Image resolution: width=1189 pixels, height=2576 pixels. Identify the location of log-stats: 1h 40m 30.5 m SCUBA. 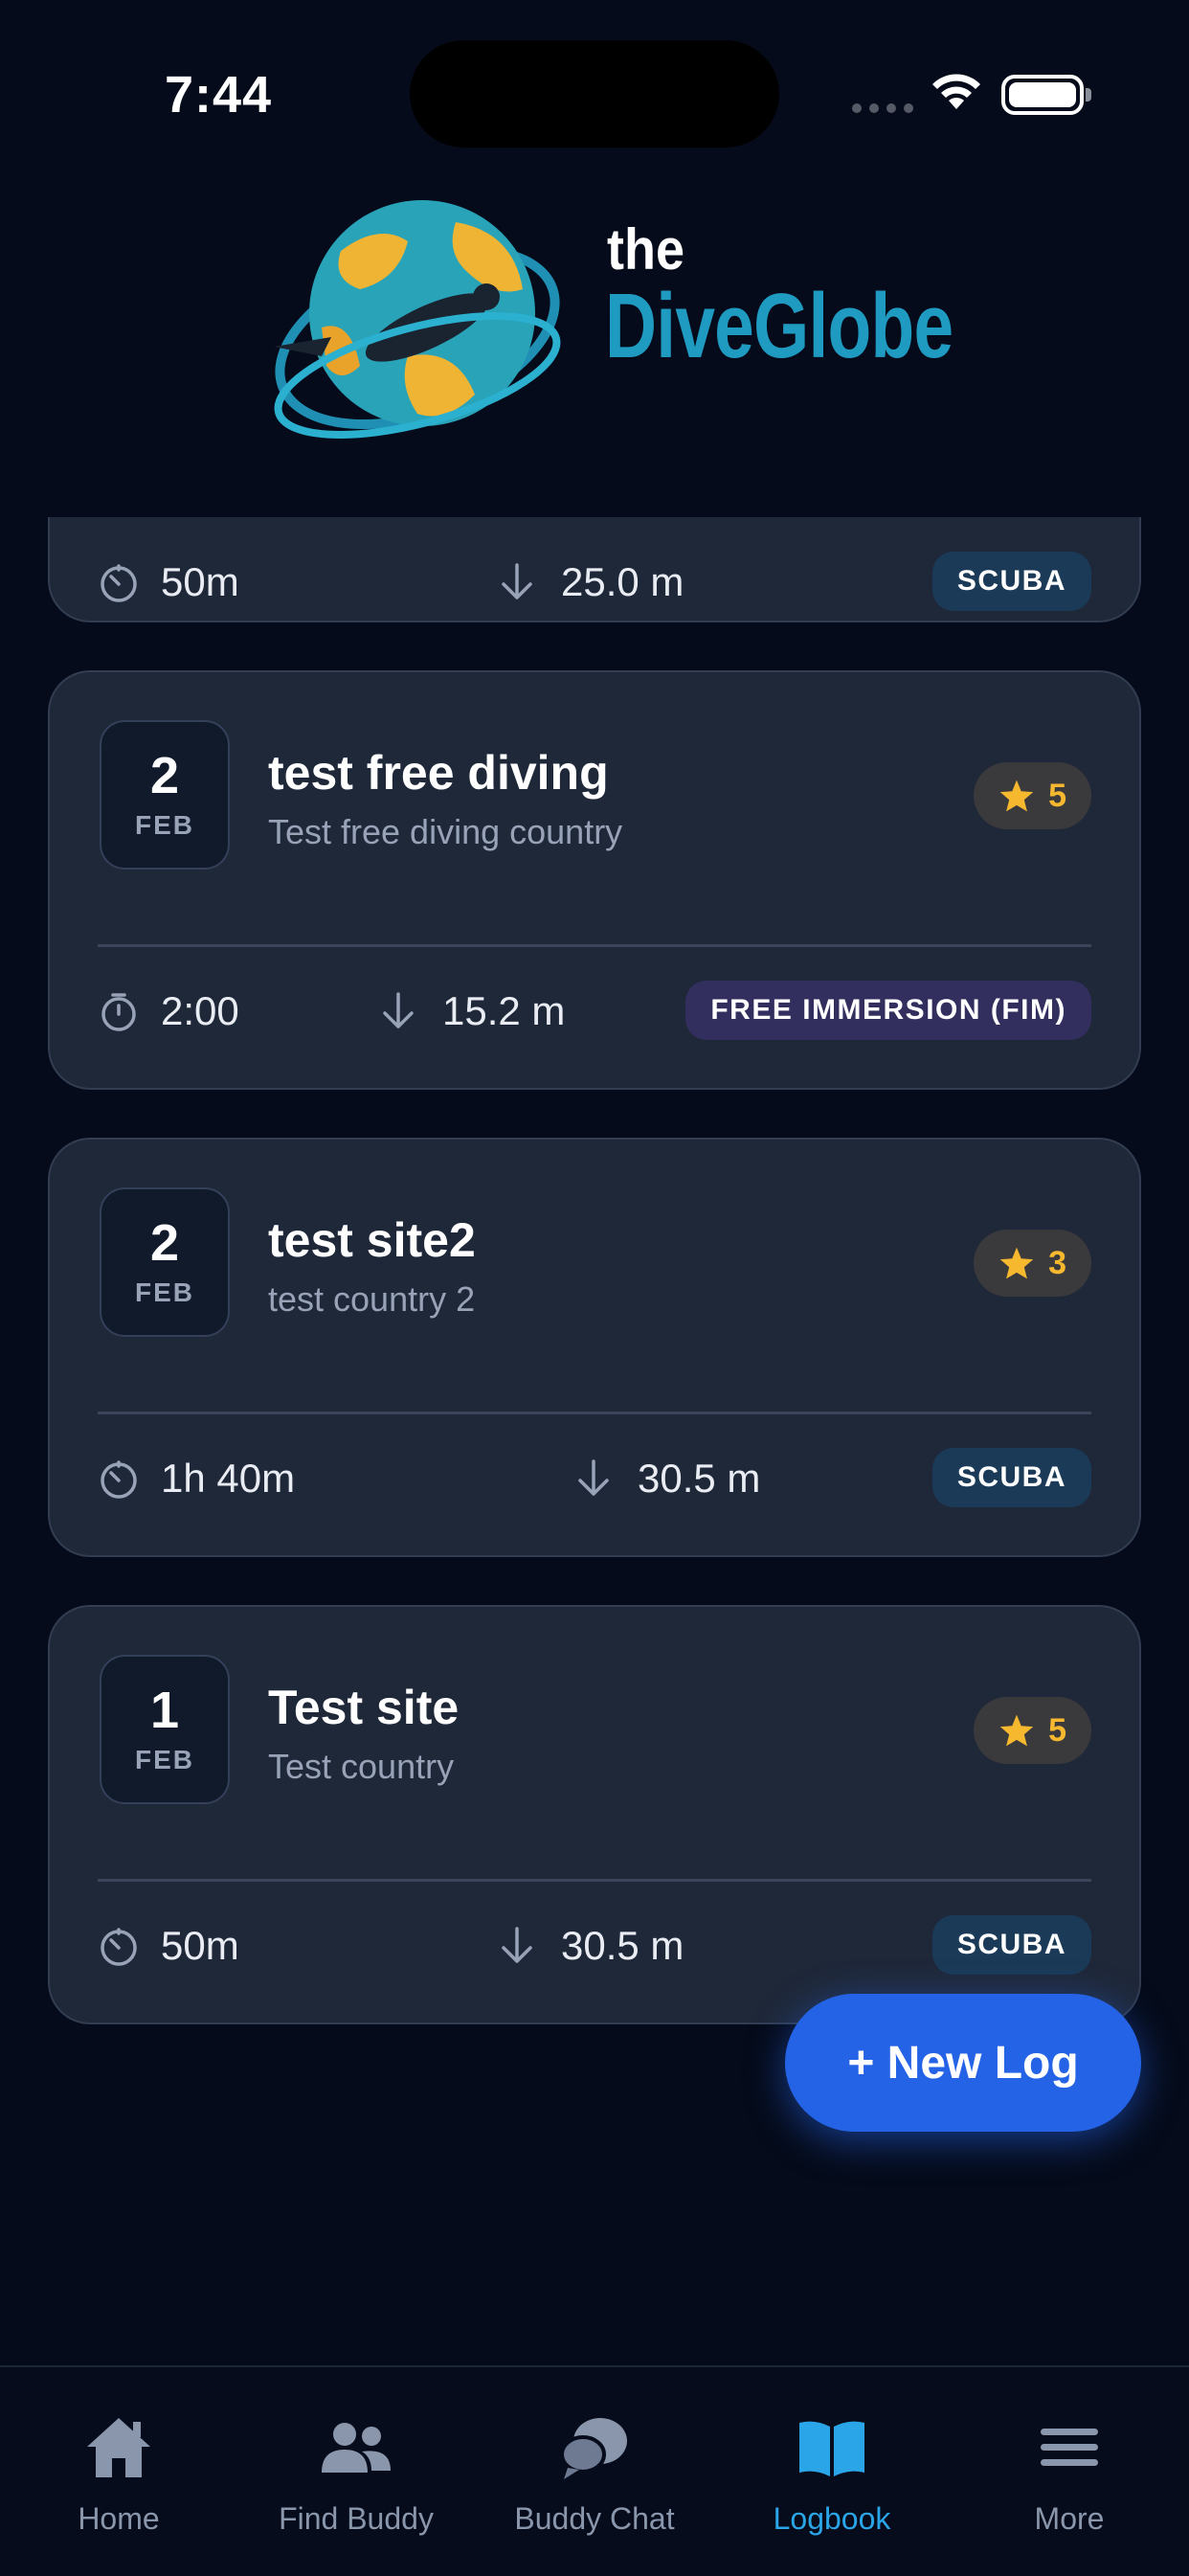
(594, 1478).